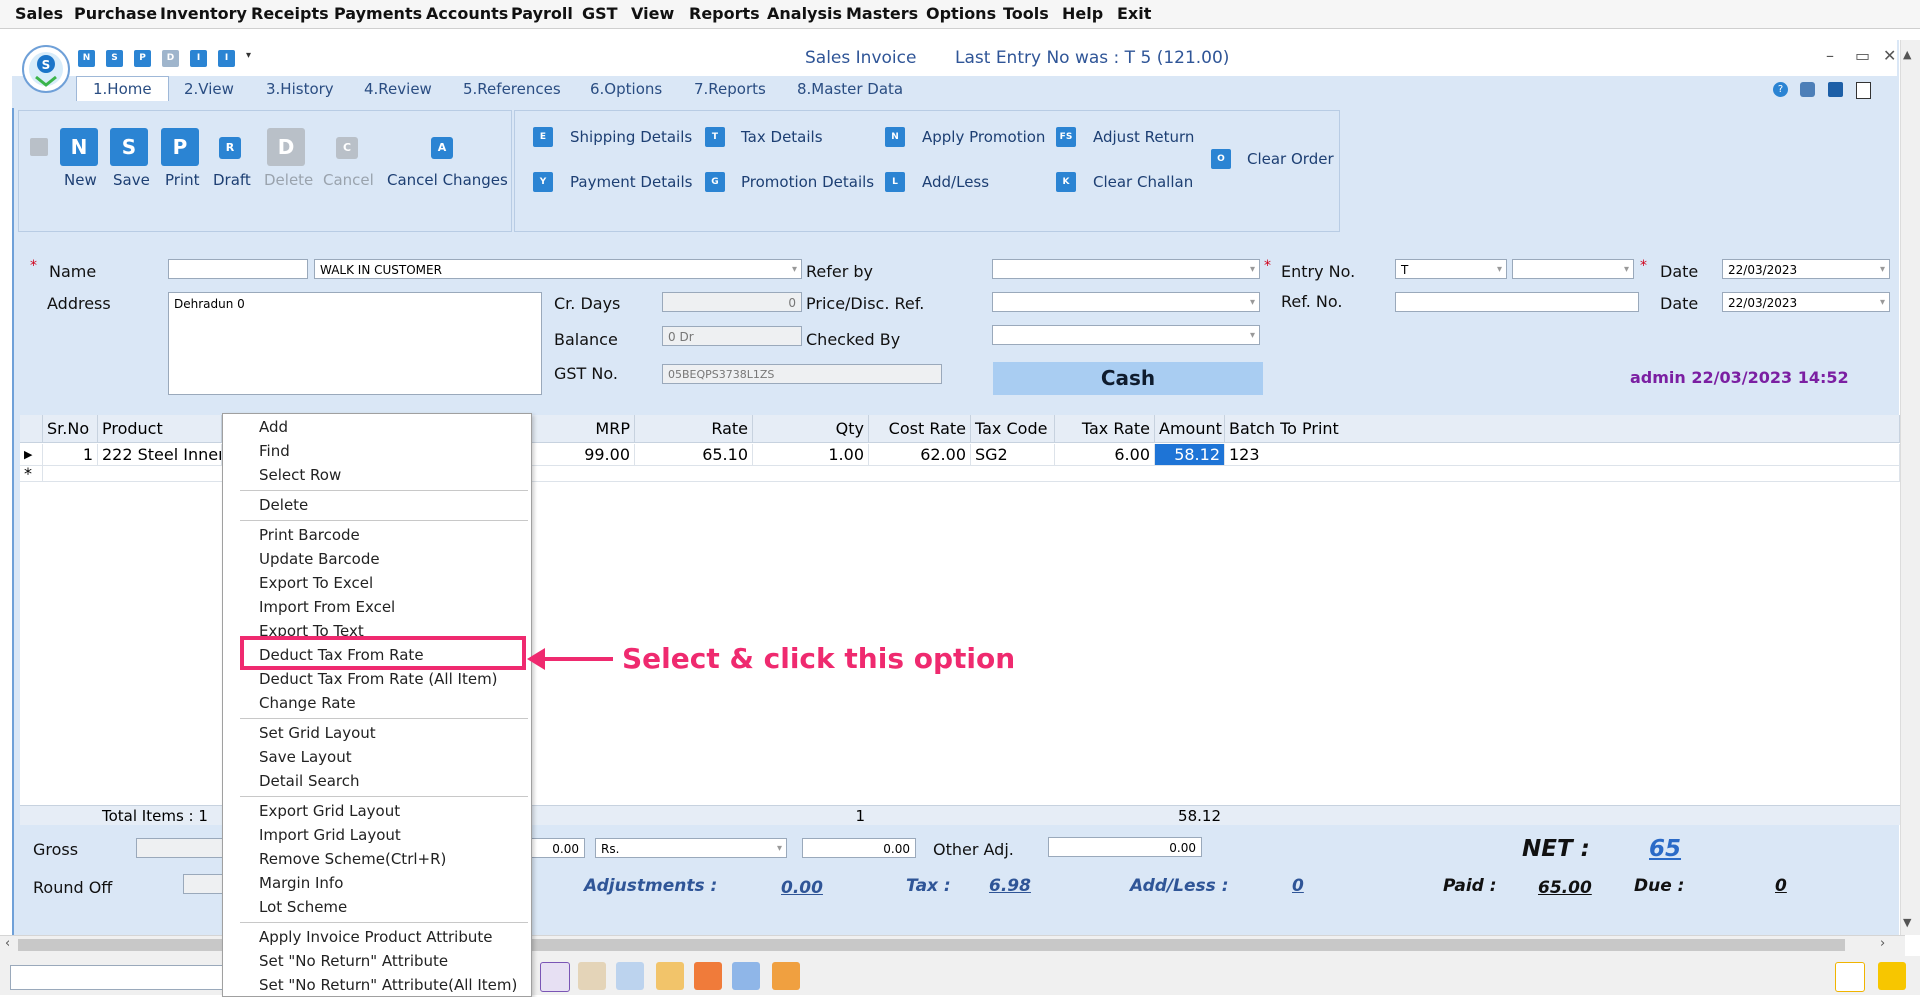 Image resolution: width=1920 pixels, height=997 pixels. Describe the element at coordinates (1126, 269) in the screenshot. I see `refer-by-select` at that location.